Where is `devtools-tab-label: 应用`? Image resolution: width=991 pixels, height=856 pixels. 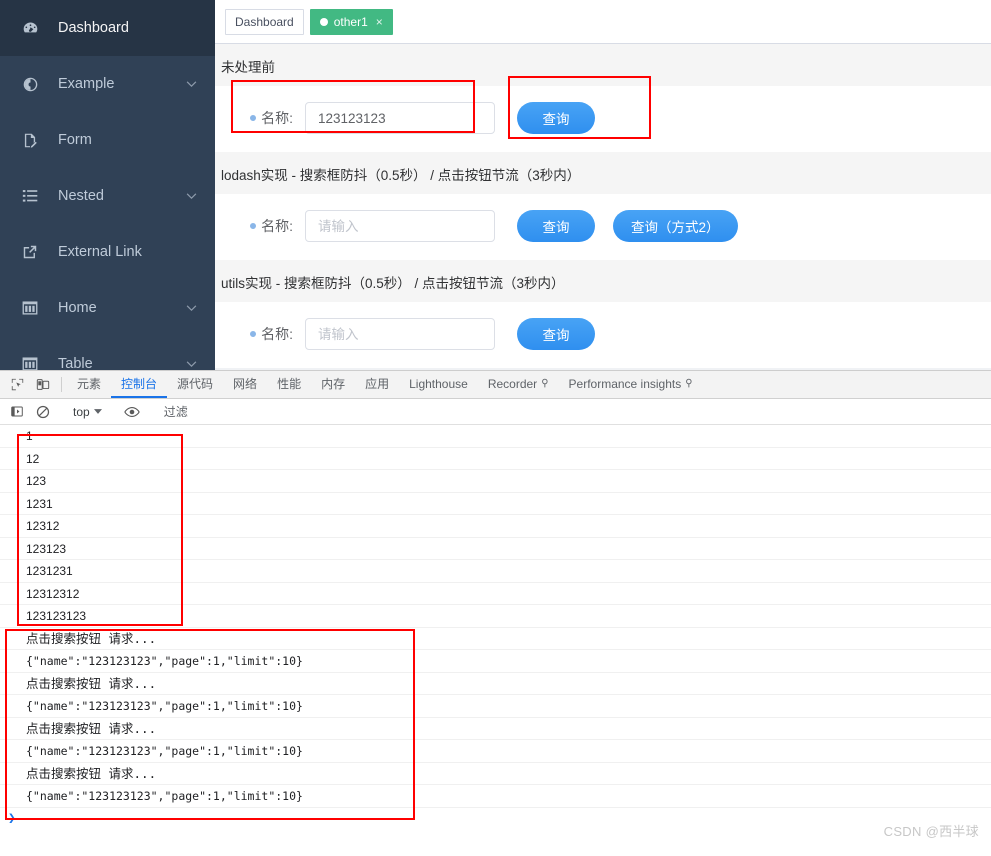
devtools-tab-label: 应用 is located at coordinates (377, 384).